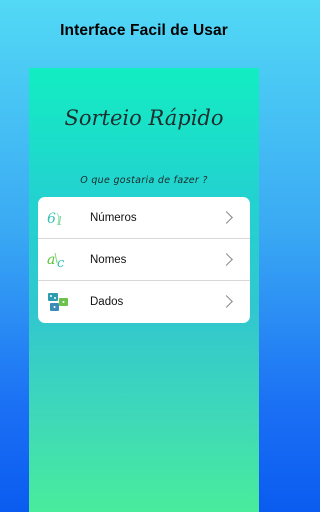 Image resolution: width=320 pixels, height=512 pixels. I want to click on svg-text: 6, so click(51, 219).